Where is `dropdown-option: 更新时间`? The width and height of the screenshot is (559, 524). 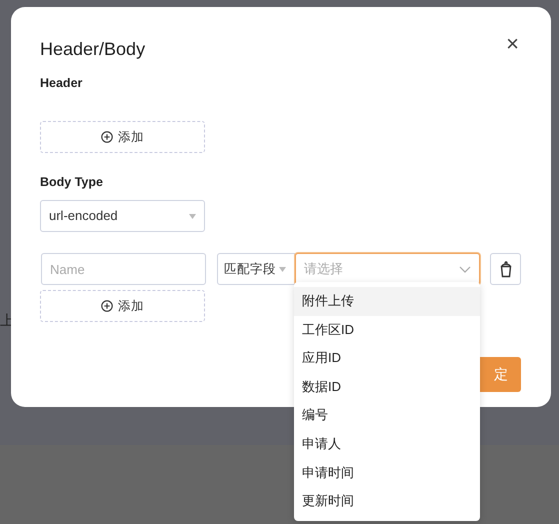
dropdown-option: 更新时间 is located at coordinates (387, 501).